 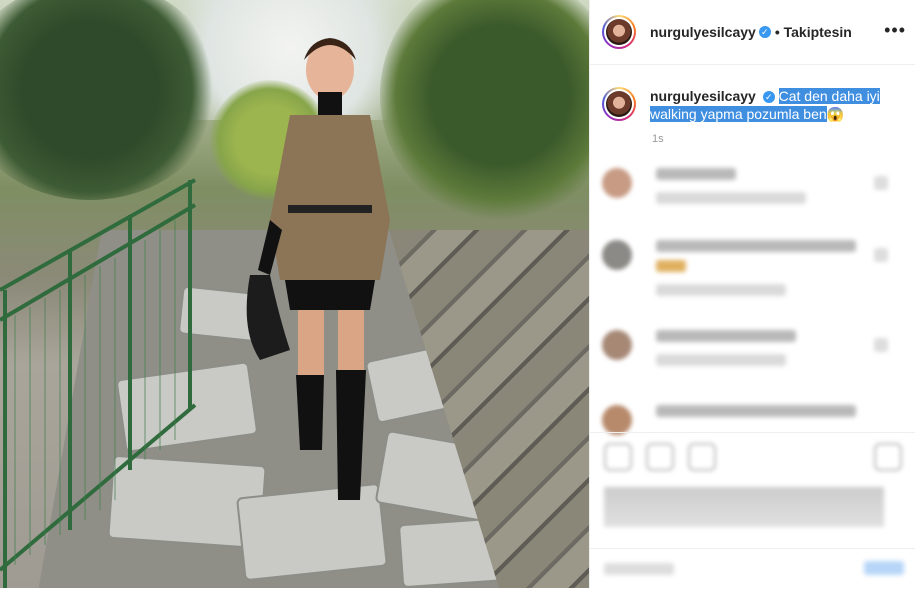 I want to click on follow-status: • Takiptesin, so click(x=813, y=32).